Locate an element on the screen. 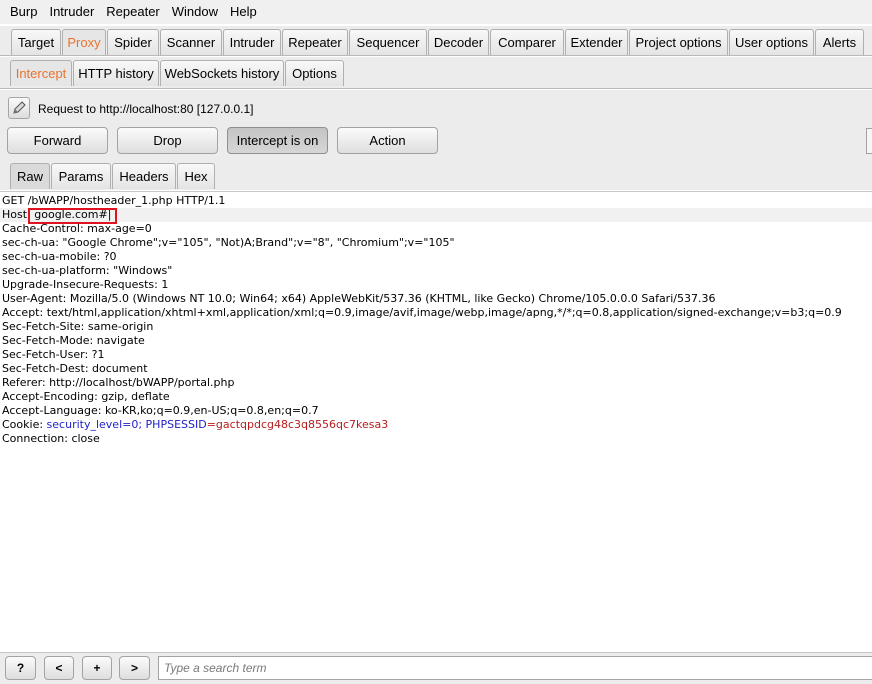  tab-user-options: User options is located at coordinates (771, 42).